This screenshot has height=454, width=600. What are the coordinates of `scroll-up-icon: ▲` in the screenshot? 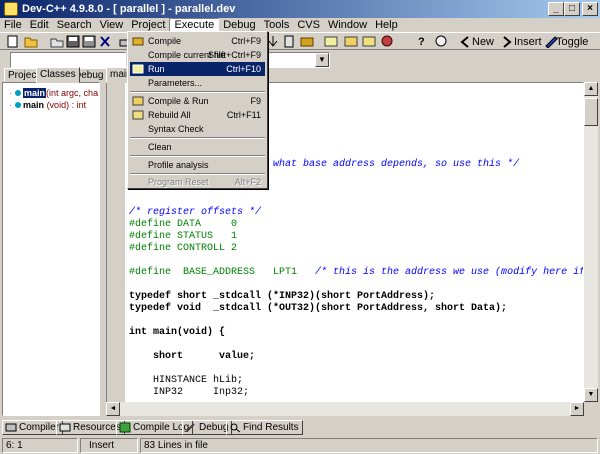 It's located at (591, 89).